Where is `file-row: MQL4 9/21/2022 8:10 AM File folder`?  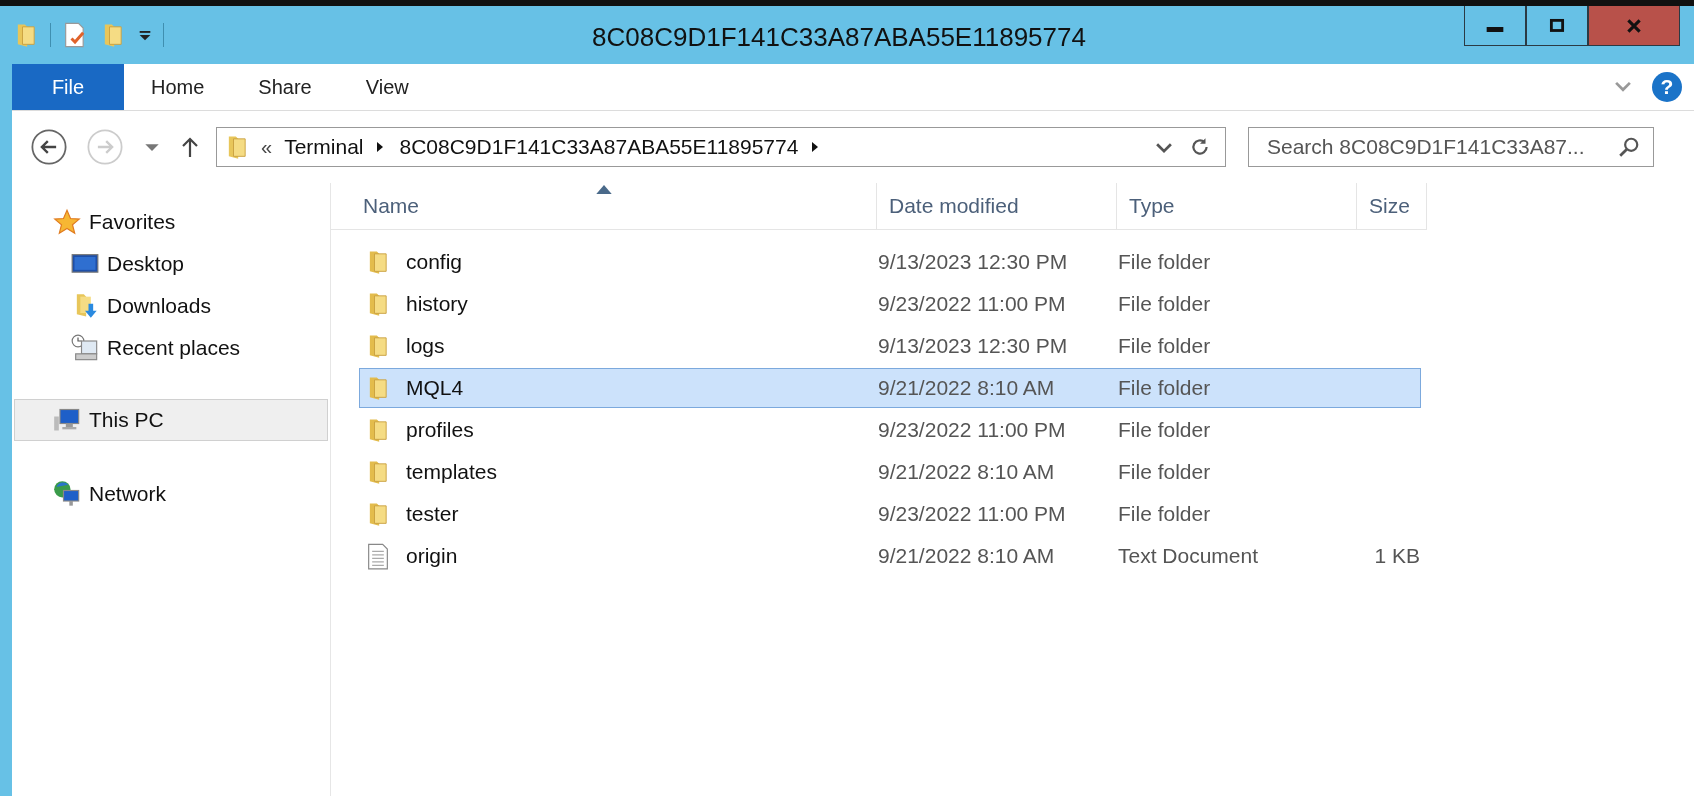 file-row: MQL4 9/21/2022 8:10 AM File folder is located at coordinates (890, 388).